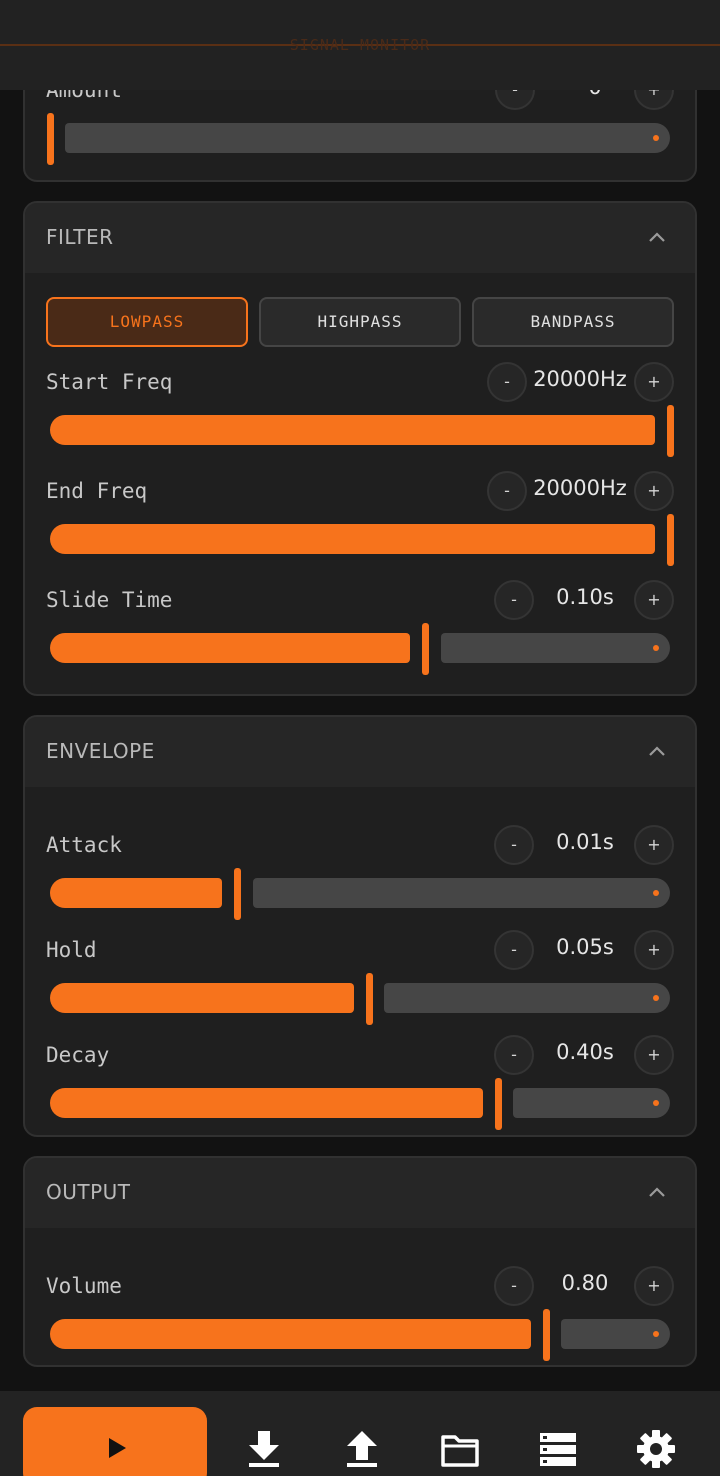 This screenshot has height=1476, width=720. I want to click on slide-time-slider, so click(360, 649).